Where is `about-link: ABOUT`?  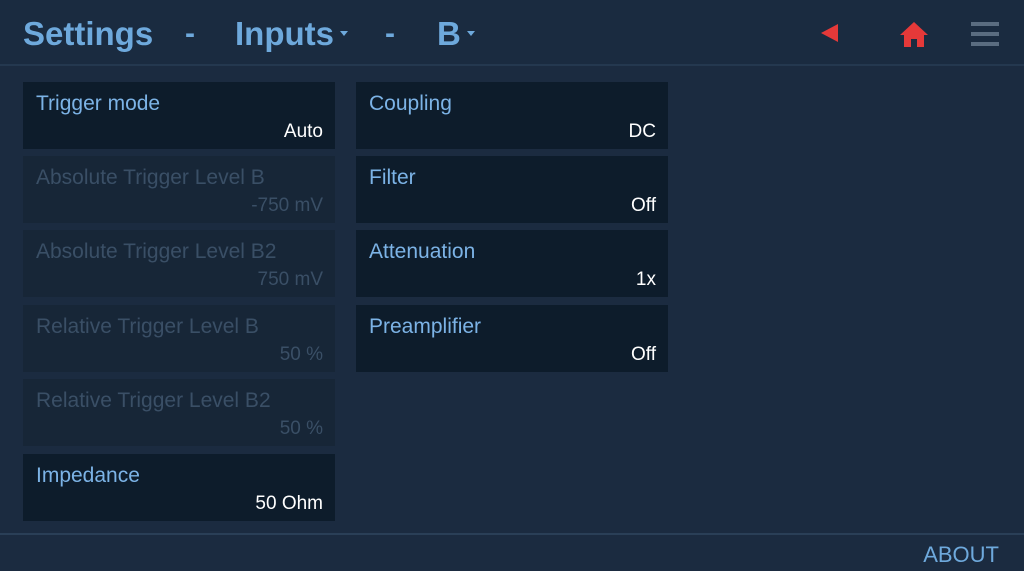
about-link: ABOUT is located at coordinates (961, 555).